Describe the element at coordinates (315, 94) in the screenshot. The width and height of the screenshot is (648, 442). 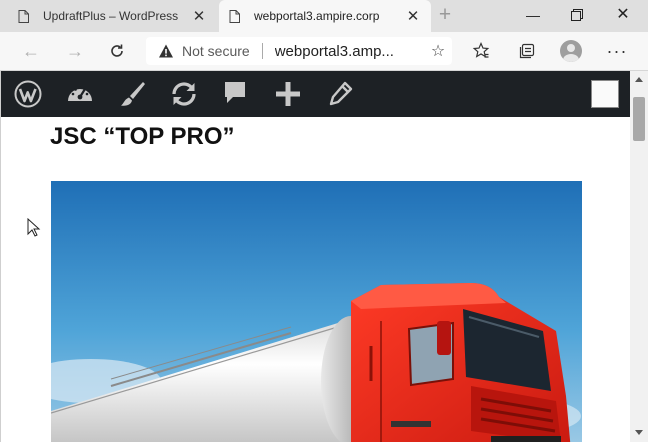
I see `wp-admin-bar` at that location.